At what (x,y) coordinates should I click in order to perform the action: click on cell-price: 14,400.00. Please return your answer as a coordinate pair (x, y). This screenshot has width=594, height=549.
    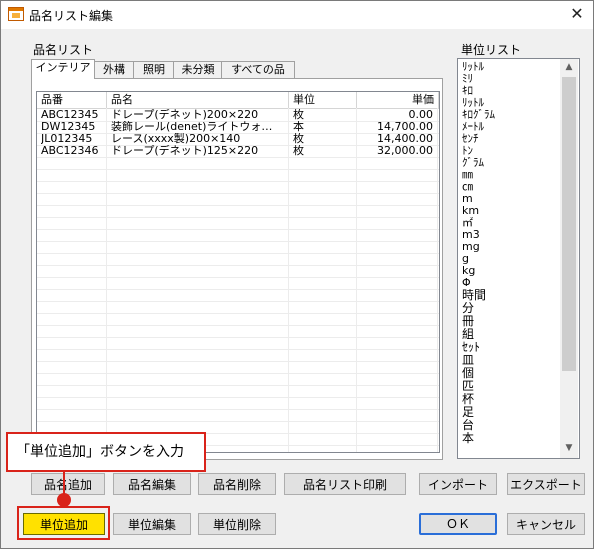
    Looking at the image, I should click on (405, 139).